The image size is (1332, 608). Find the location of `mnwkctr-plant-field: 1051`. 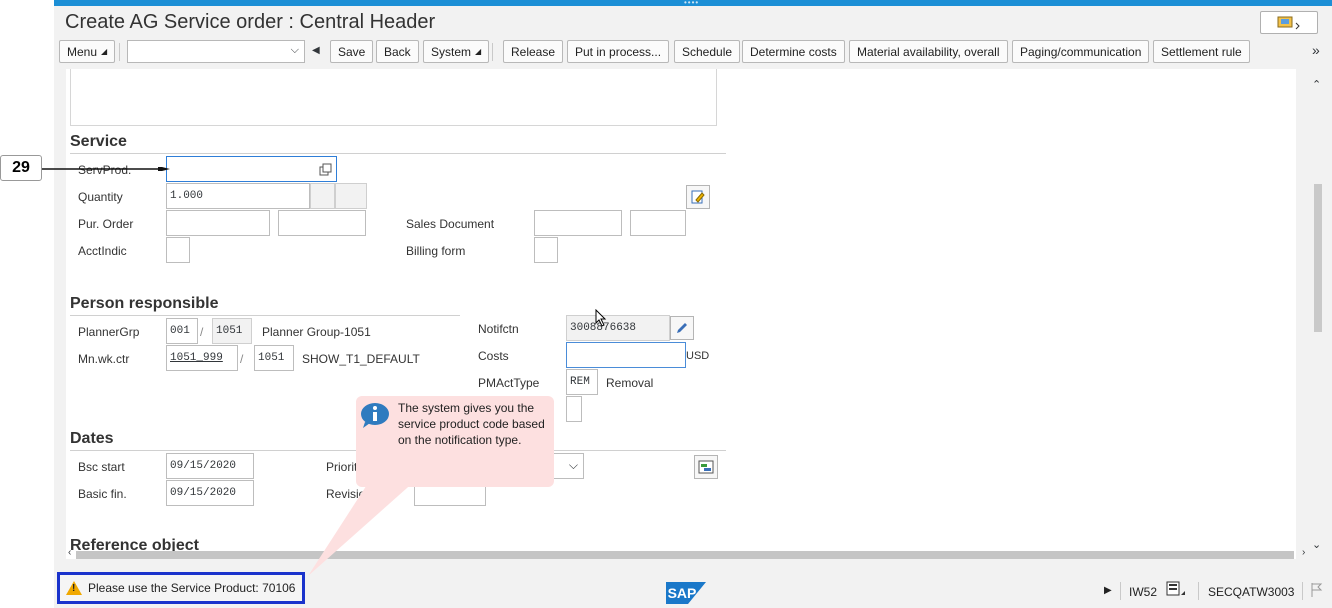

mnwkctr-plant-field: 1051 is located at coordinates (274, 358).